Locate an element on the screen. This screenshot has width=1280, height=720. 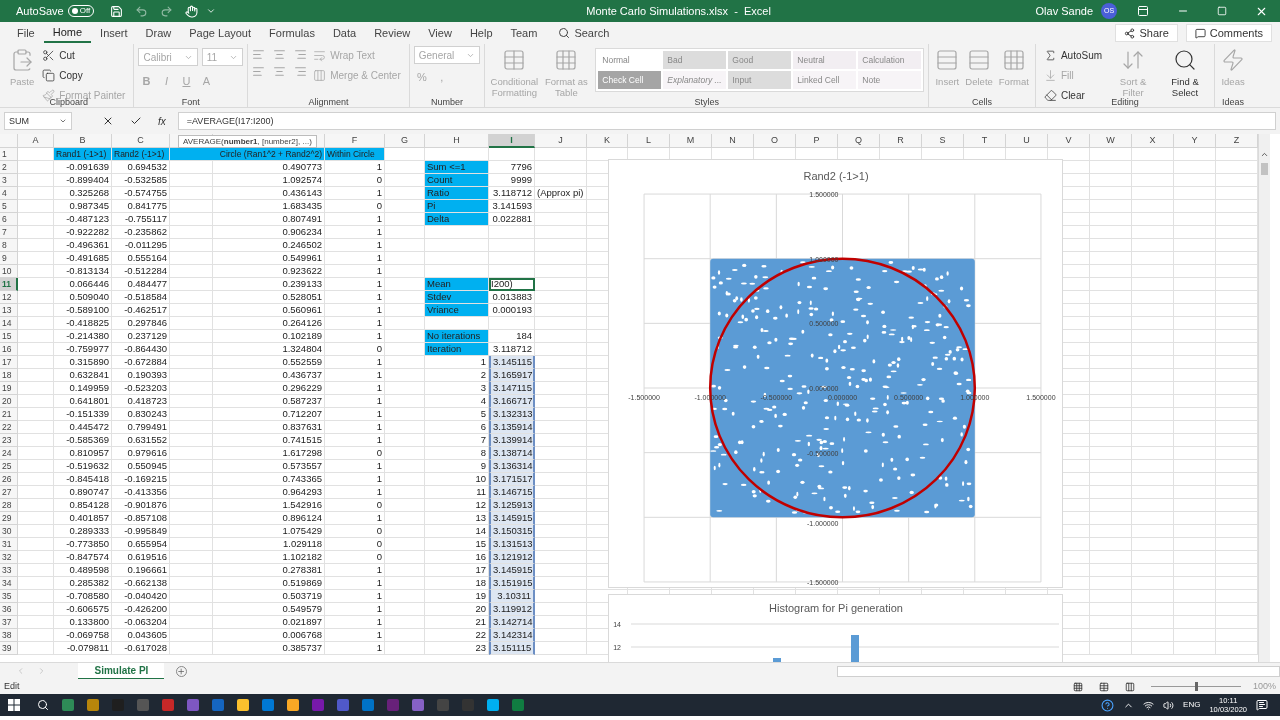
row-number: 20 is located at coordinates (9, 401).